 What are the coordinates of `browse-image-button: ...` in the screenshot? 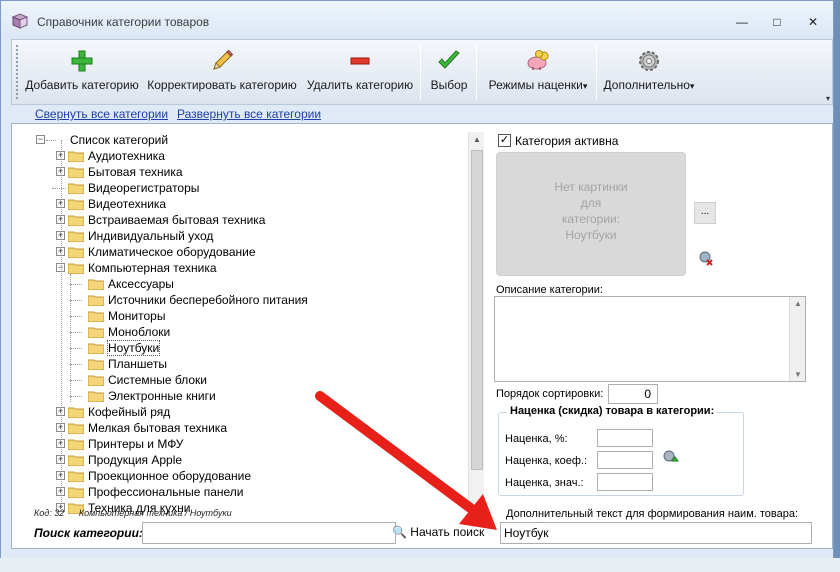 It's located at (705, 213).